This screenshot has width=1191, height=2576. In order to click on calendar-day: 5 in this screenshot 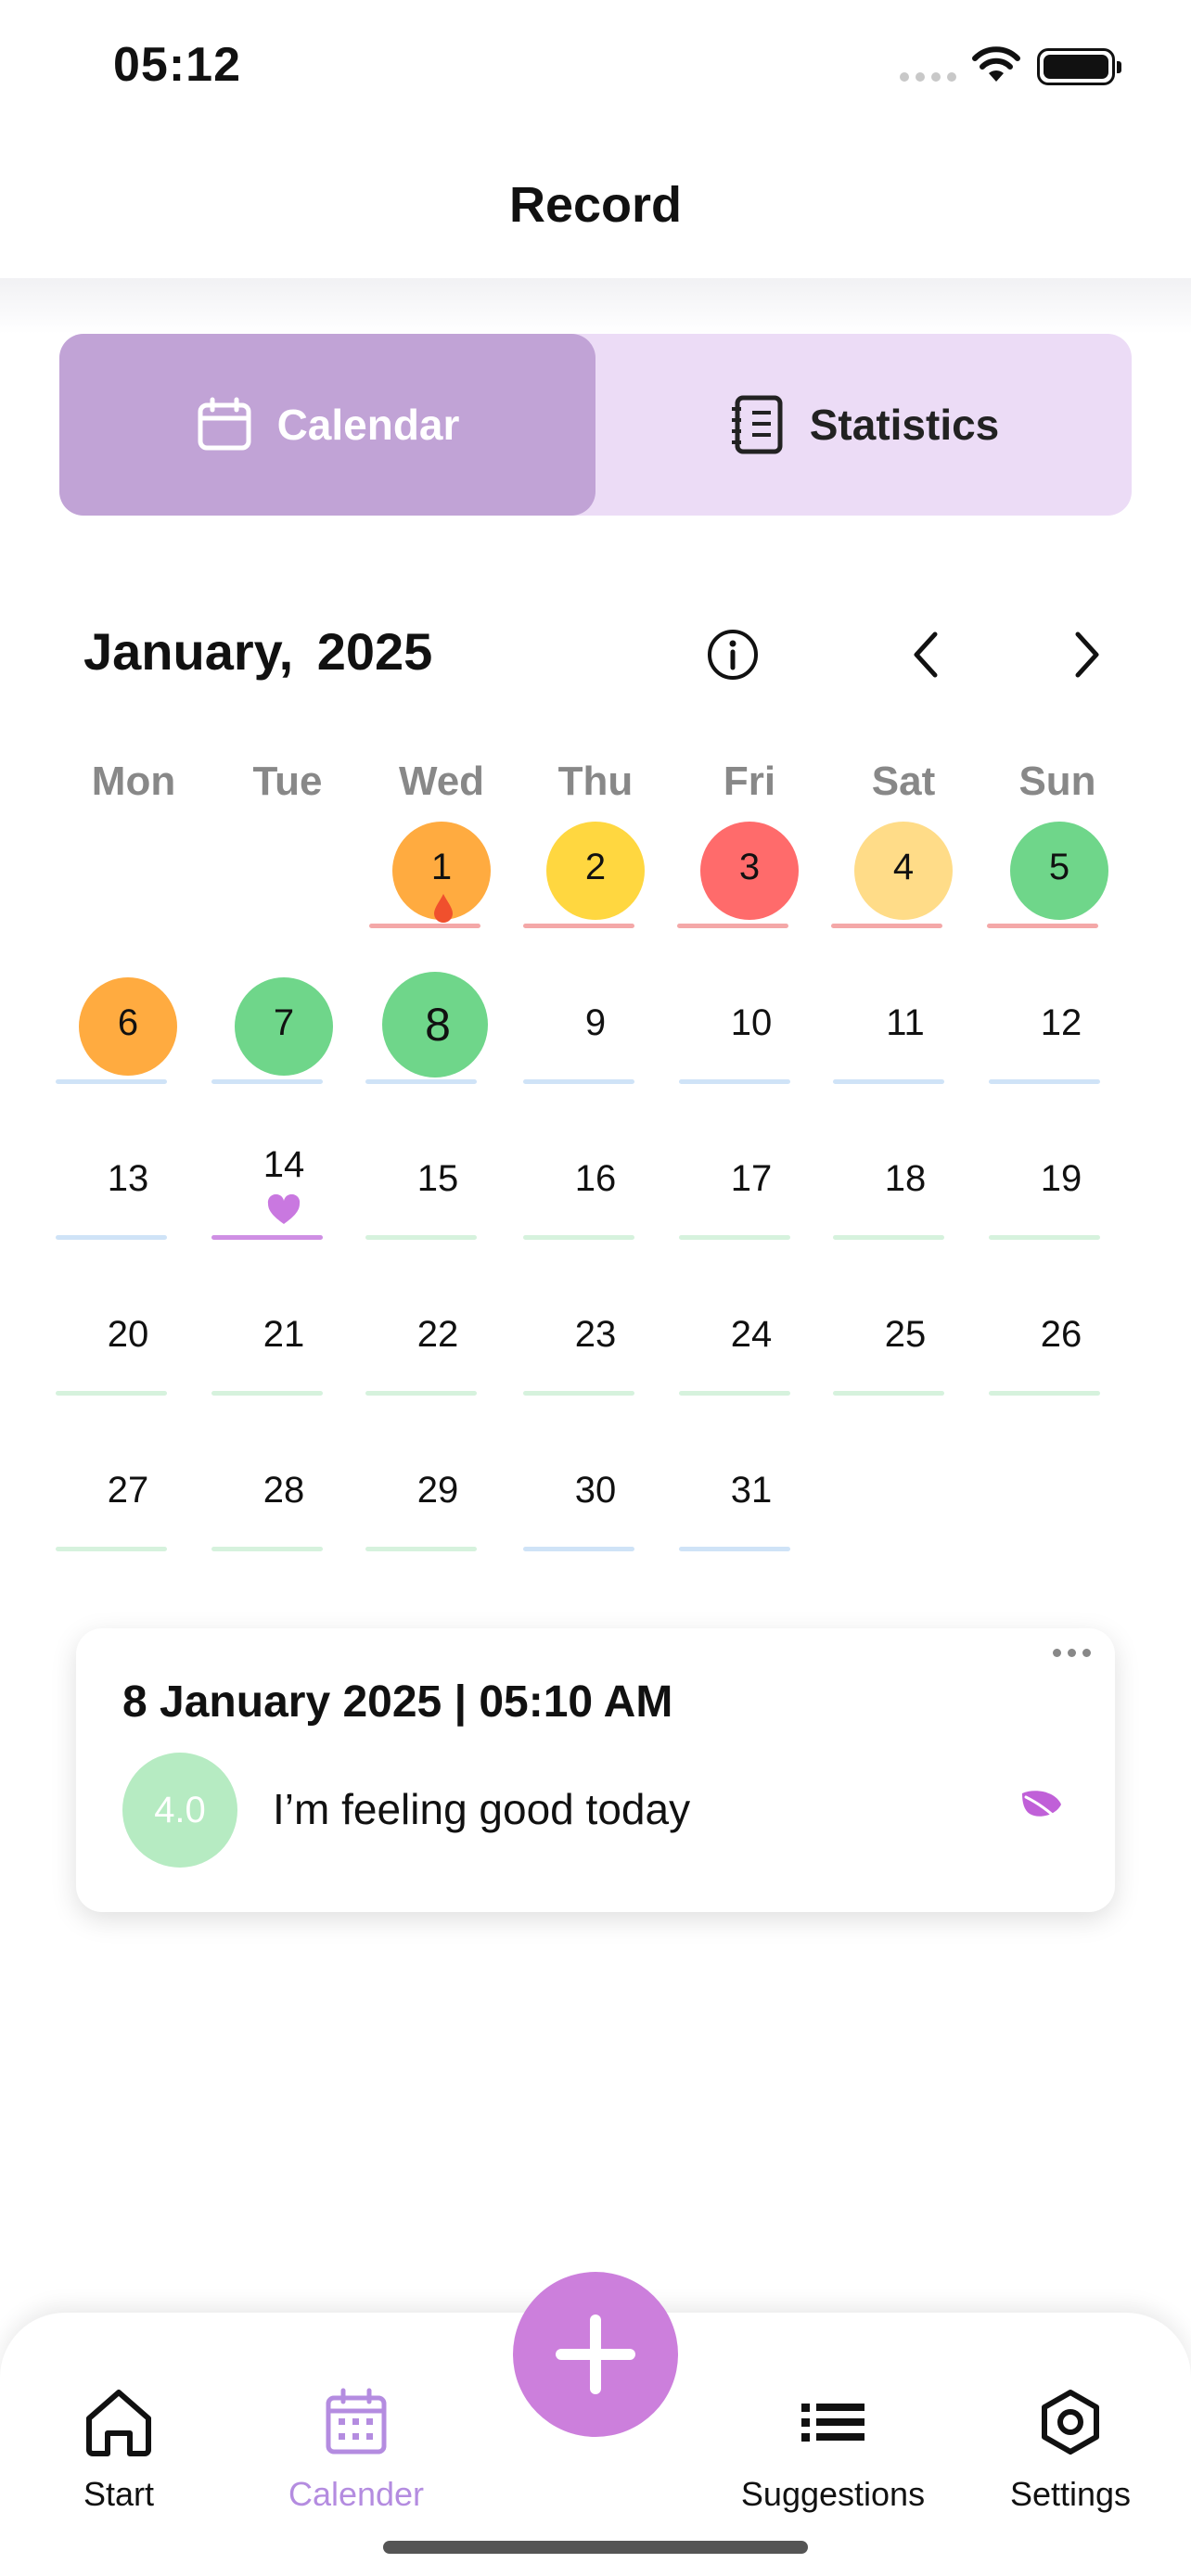, I will do `click(1052, 872)`.